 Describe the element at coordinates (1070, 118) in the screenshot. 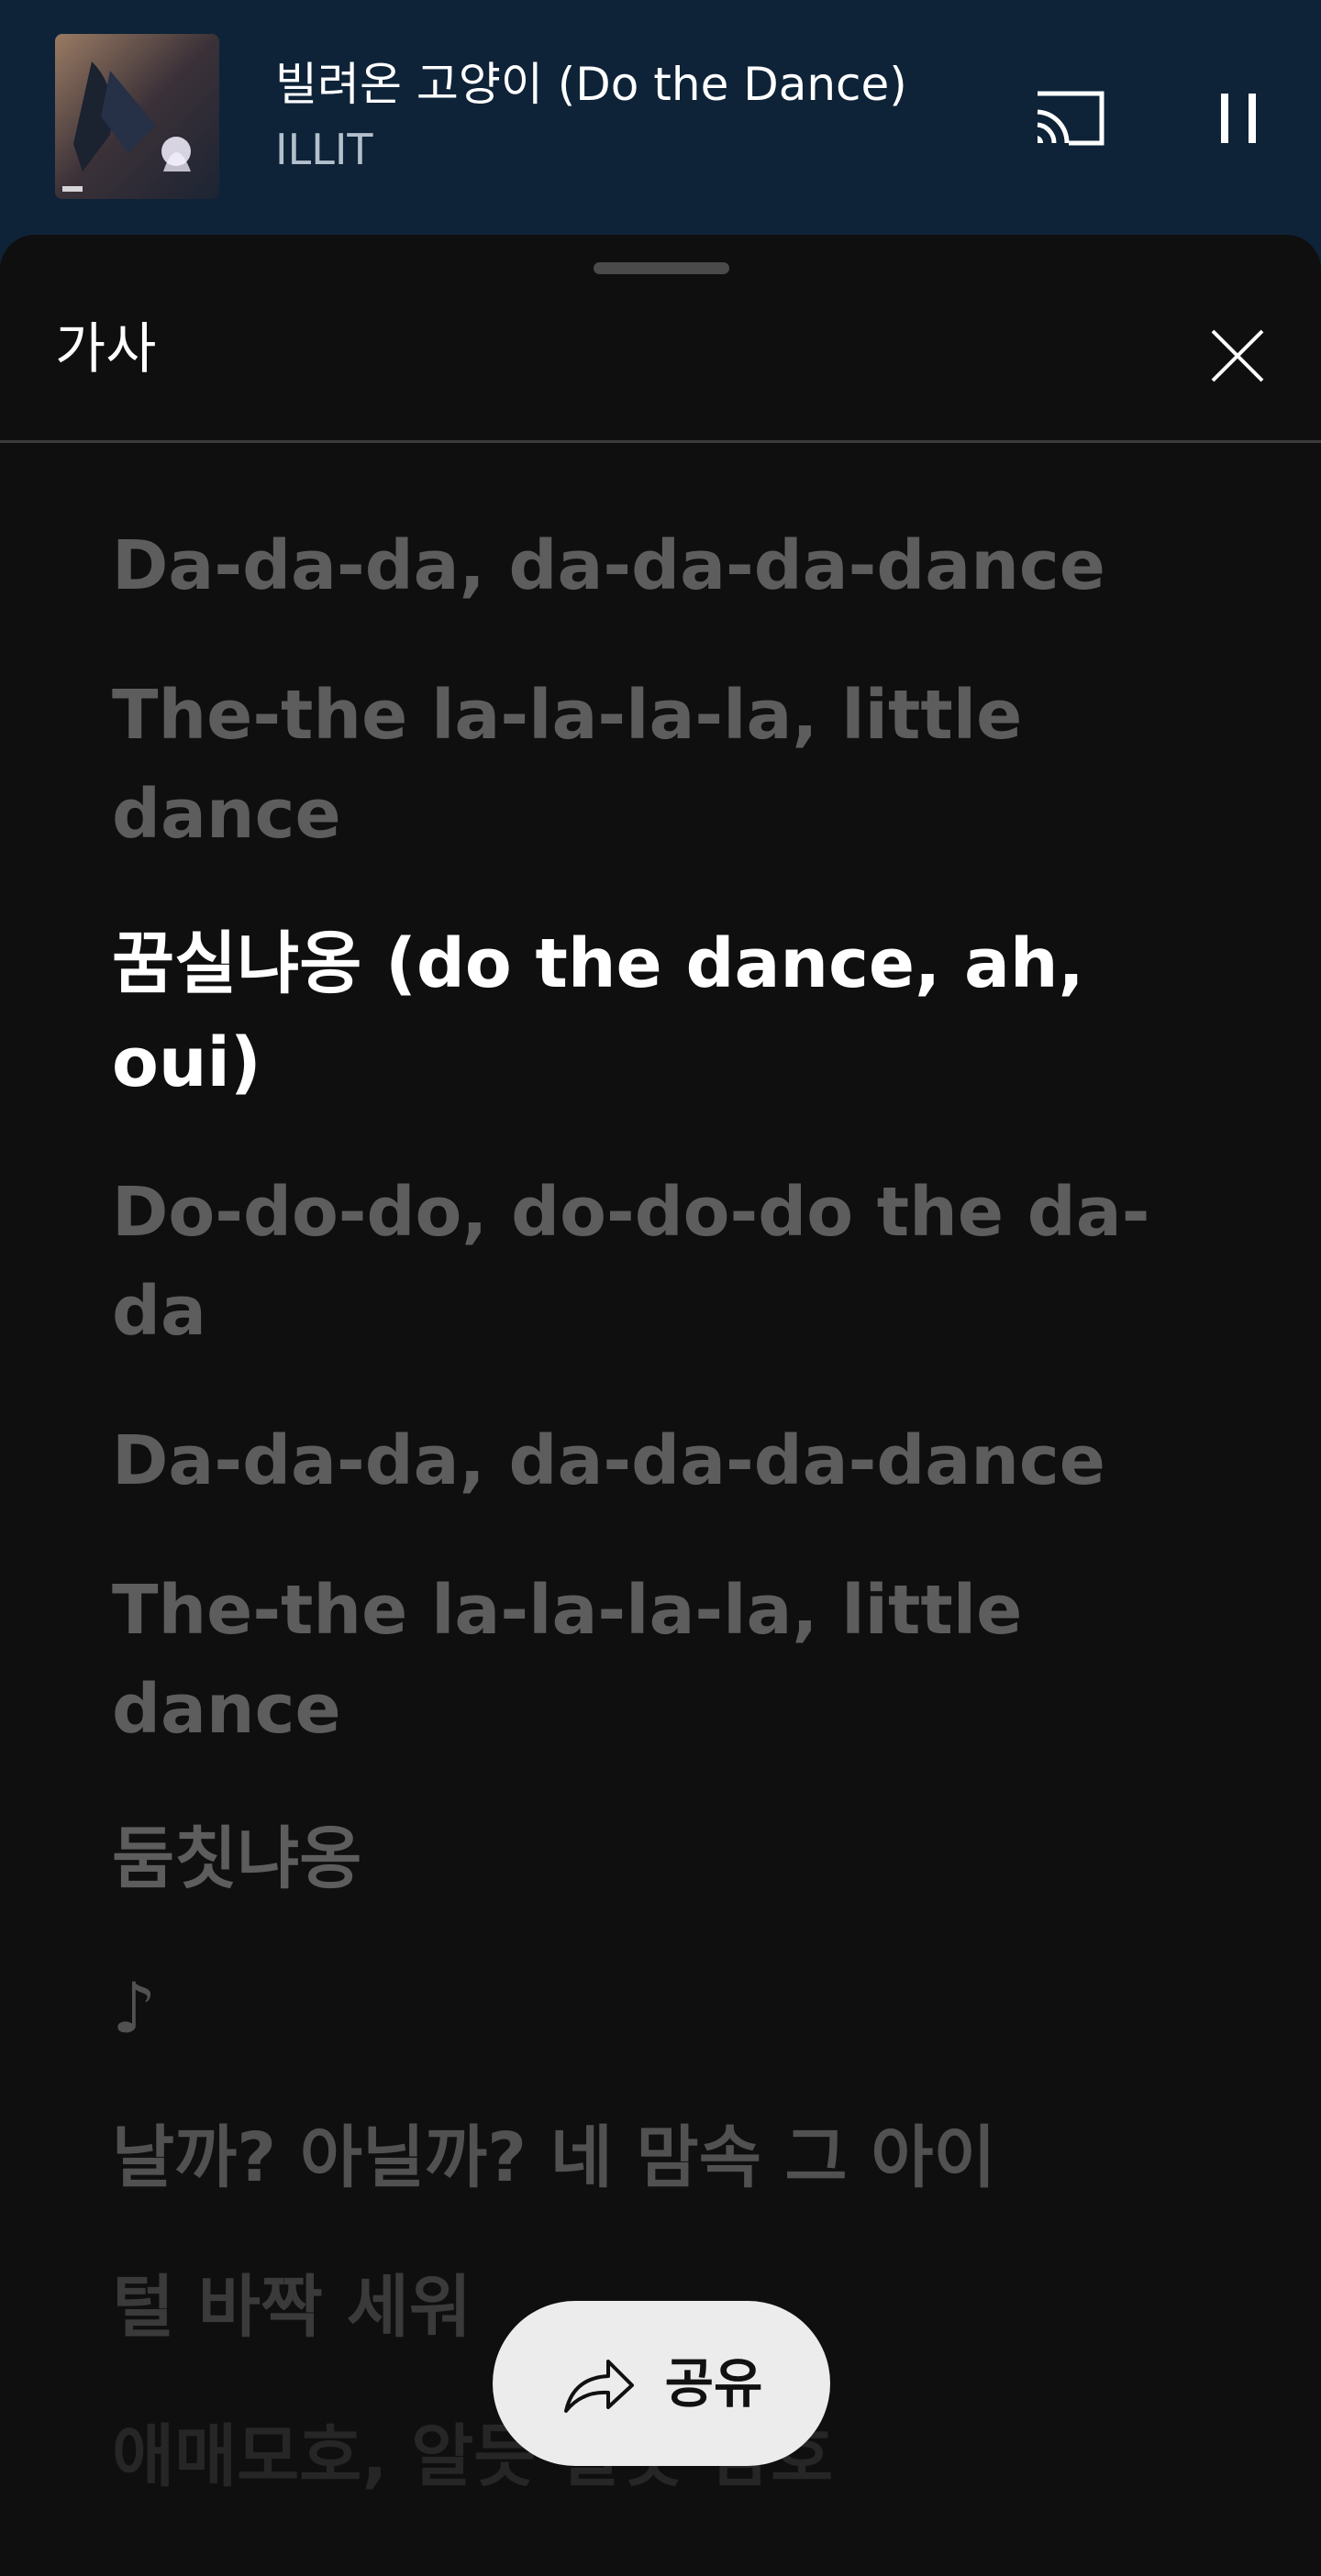

I see `cast-icon` at that location.